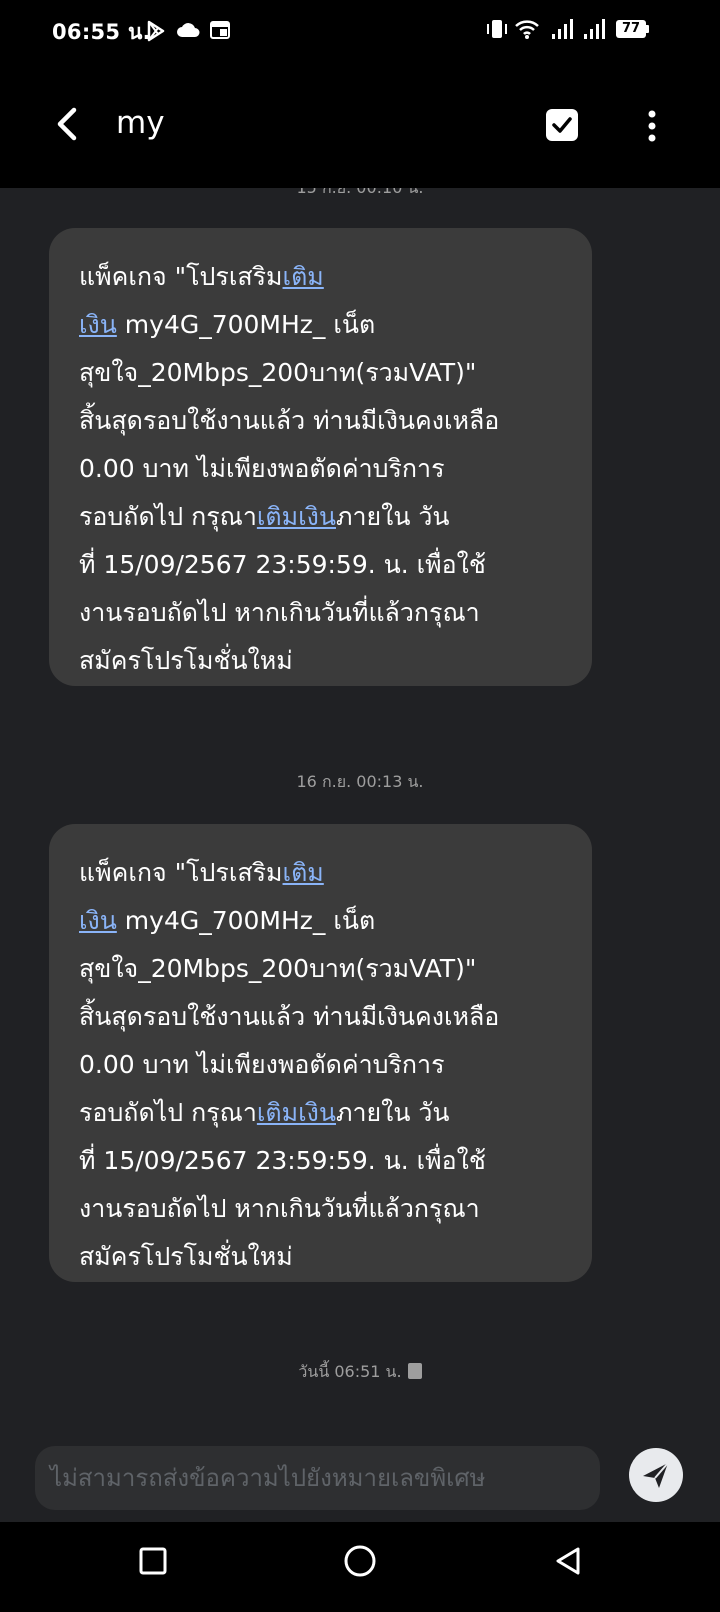 Image resolution: width=720 pixels, height=1612 pixels. Describe the element at coordinates (153, 1561) in the screenshot. I see `recents-square-icon` at that location.